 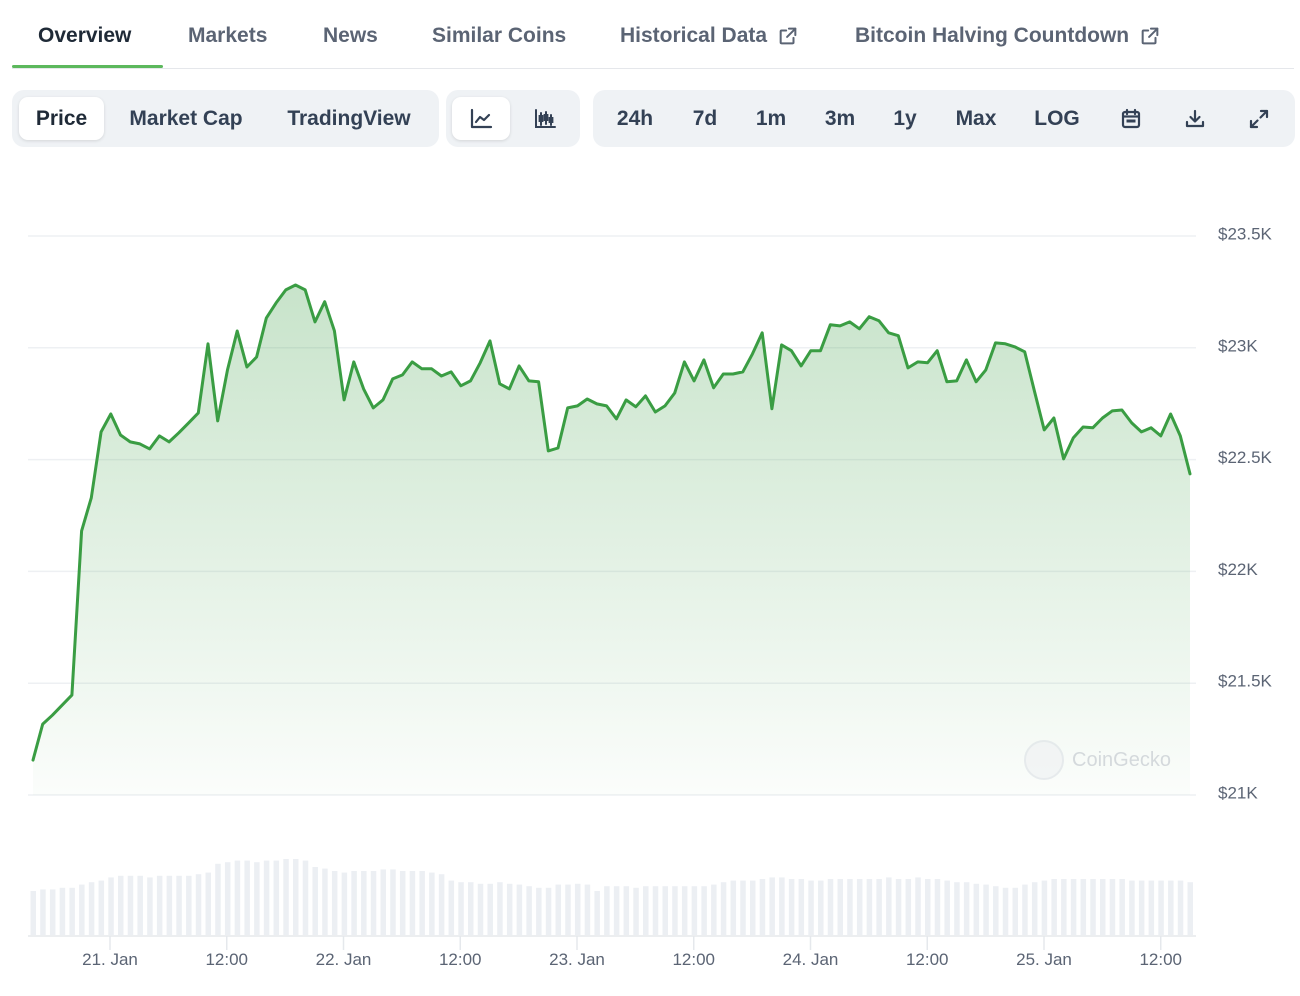 What do you see at coordinates (227, 36) in the screenshot?
I see `tab-markets: Markets` at bounding box center [227, 36].